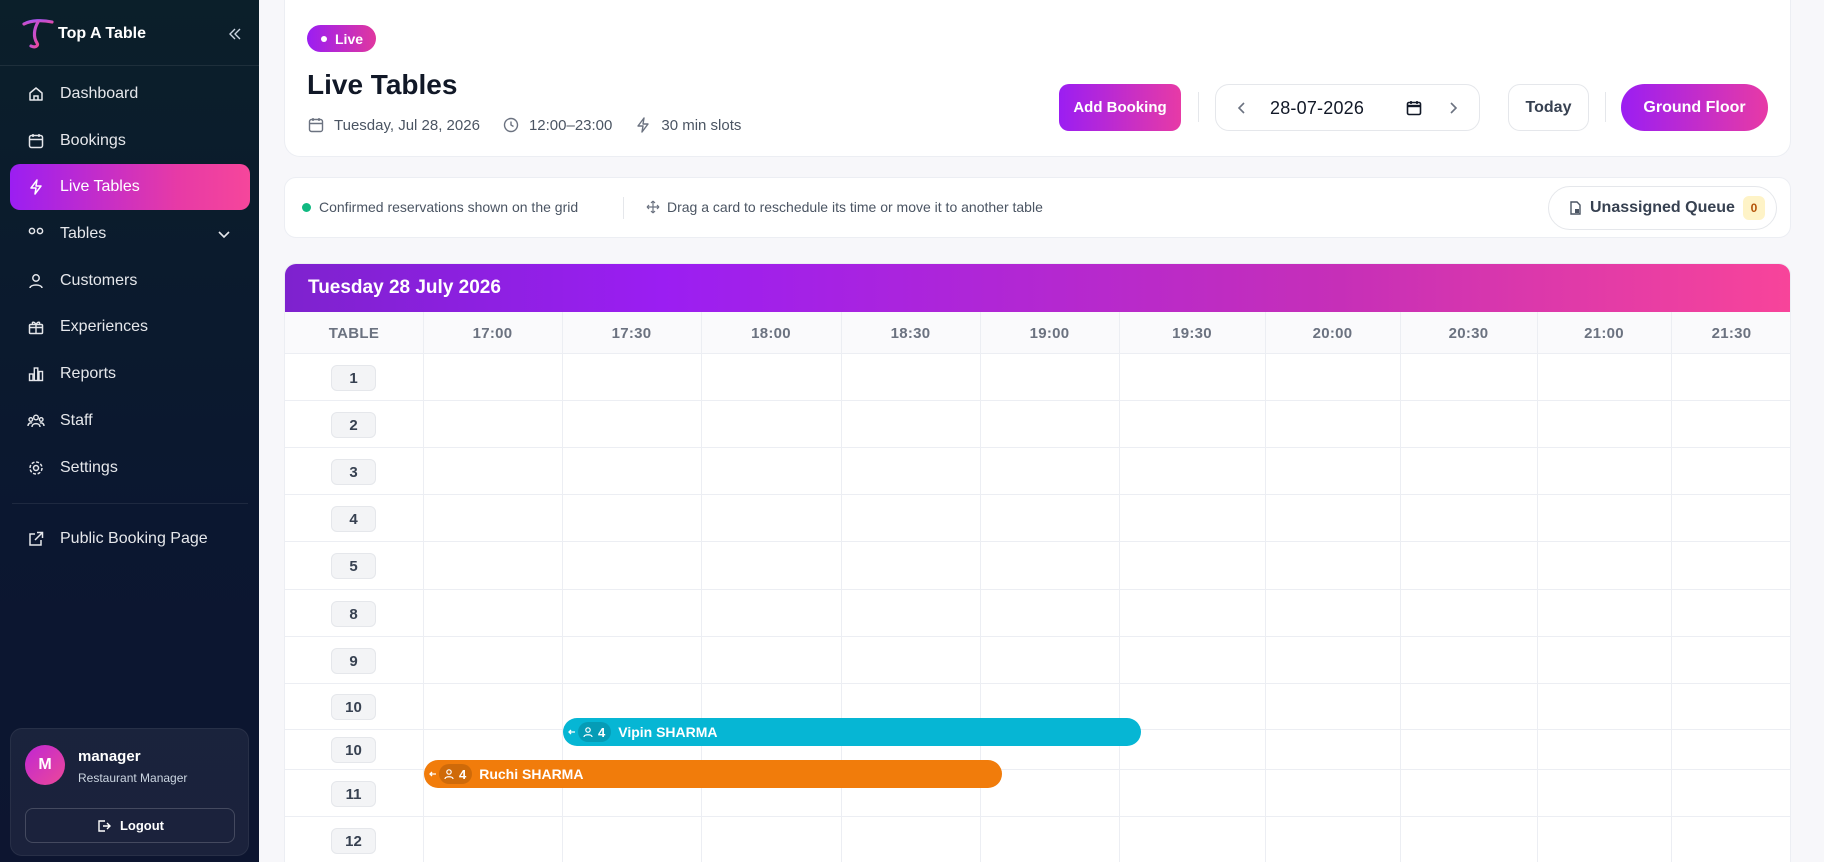 This screenshot has width=1824, height=862. I want to click on date-navigator: 28-07-2026, so click(1347, 107).